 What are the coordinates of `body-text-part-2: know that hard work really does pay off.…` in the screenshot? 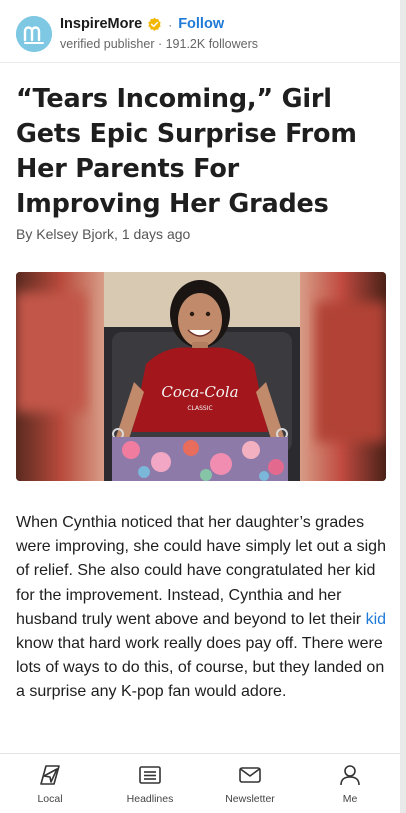 It's located at (200, 668).